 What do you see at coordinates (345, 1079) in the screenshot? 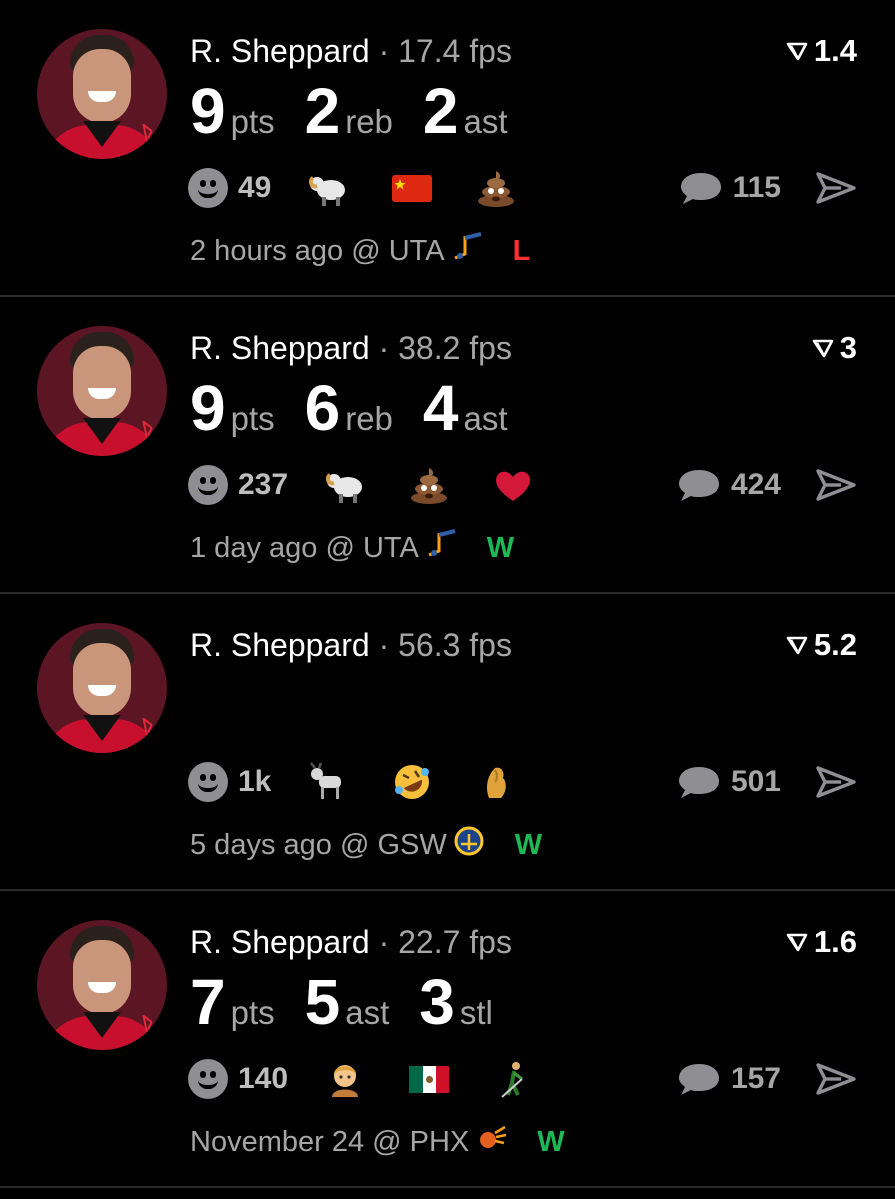
I see `person-emoji` at bounding box center [345, 1079].